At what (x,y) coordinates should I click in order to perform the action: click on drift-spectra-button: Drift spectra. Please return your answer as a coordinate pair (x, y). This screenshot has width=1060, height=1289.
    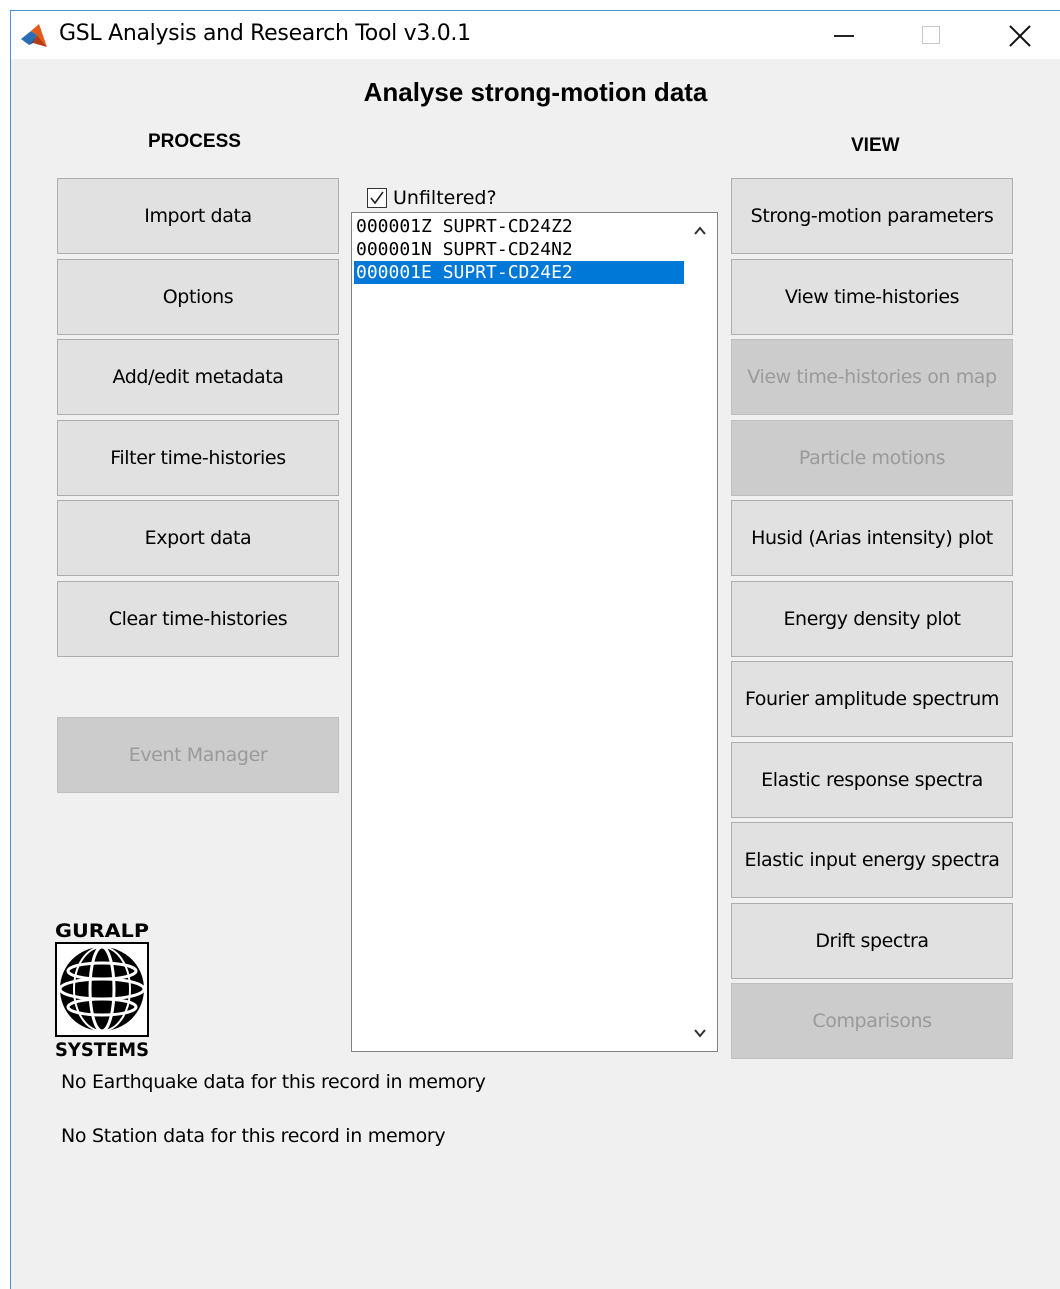
    Looking at the image, I should click on (872, 941).